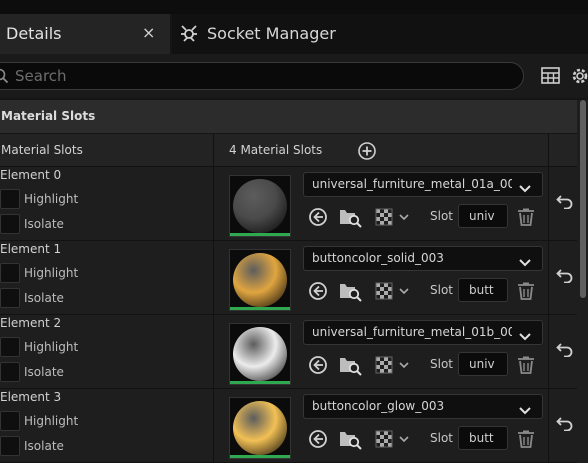 The height and width of the screenshot is (463, 588). I want to click on element-name: Element 3, so click(31, 397).